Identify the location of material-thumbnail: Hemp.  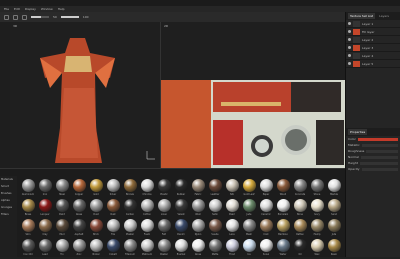
(317, 229).